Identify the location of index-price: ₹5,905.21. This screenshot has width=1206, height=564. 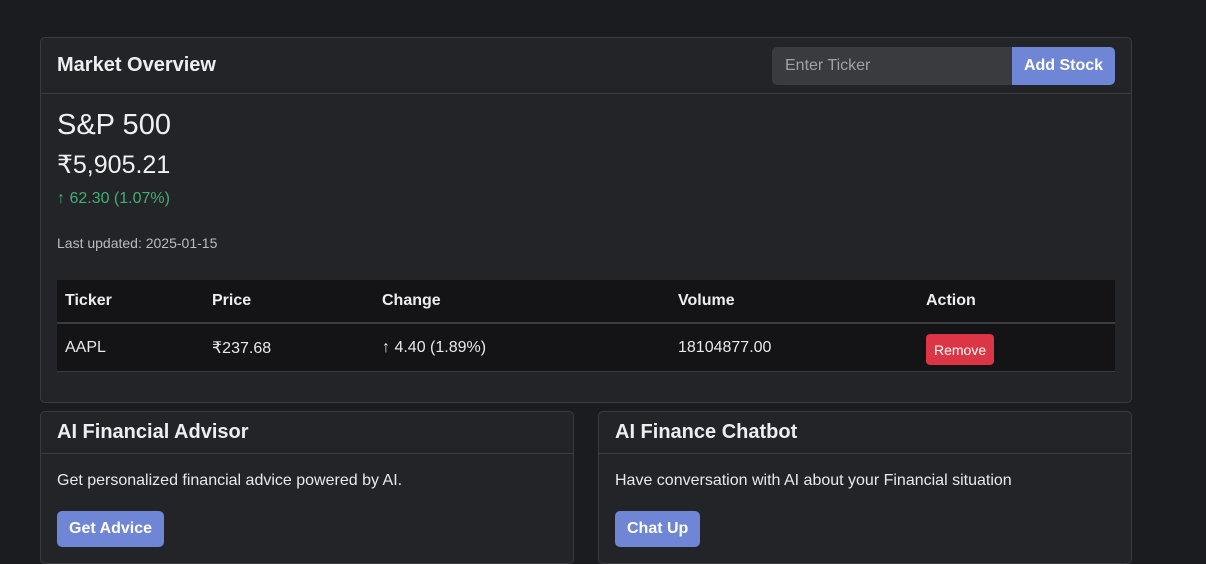
(114, 165).